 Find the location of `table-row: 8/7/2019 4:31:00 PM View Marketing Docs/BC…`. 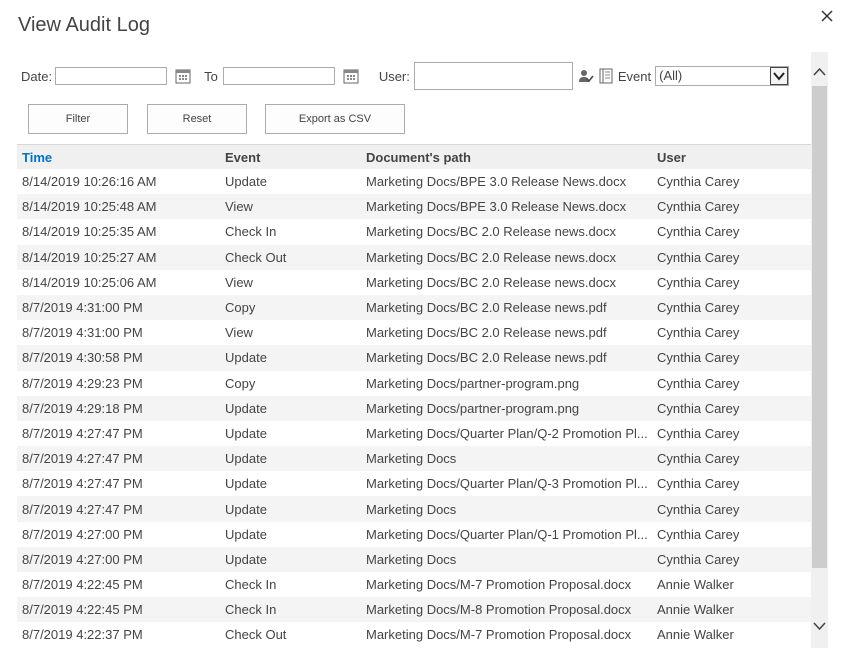

table-row: 8/7/2019 4:31:00 PM View Marketing Docs/BC… is located at coordinates (414, 332).